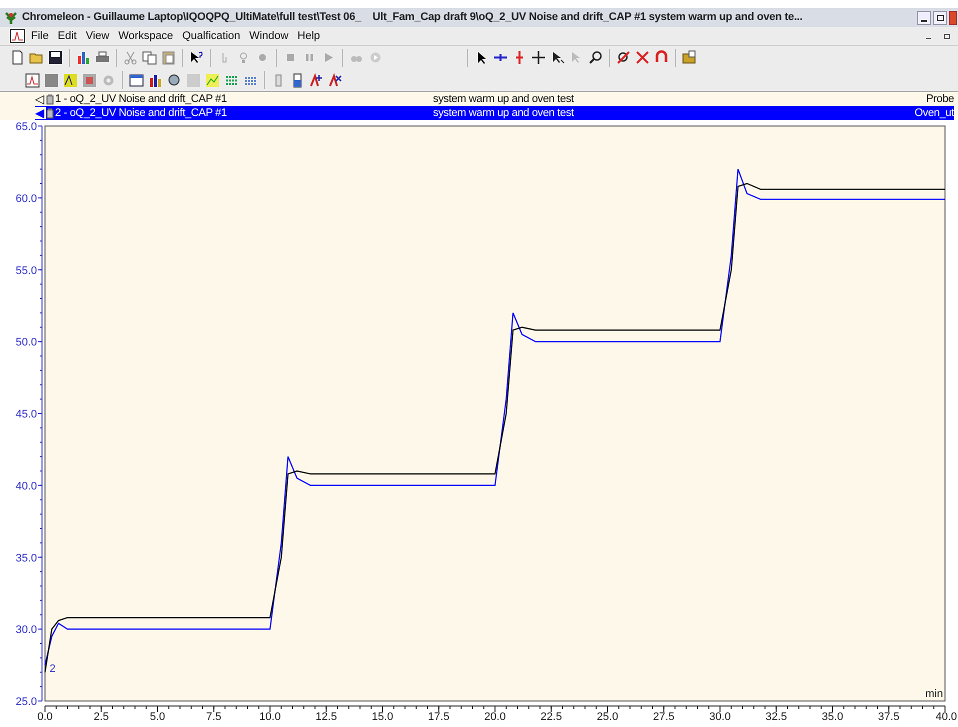 This screenshot has height=727, width=958. I want to click on y-tick-label: 55.0, so click(26, 270).